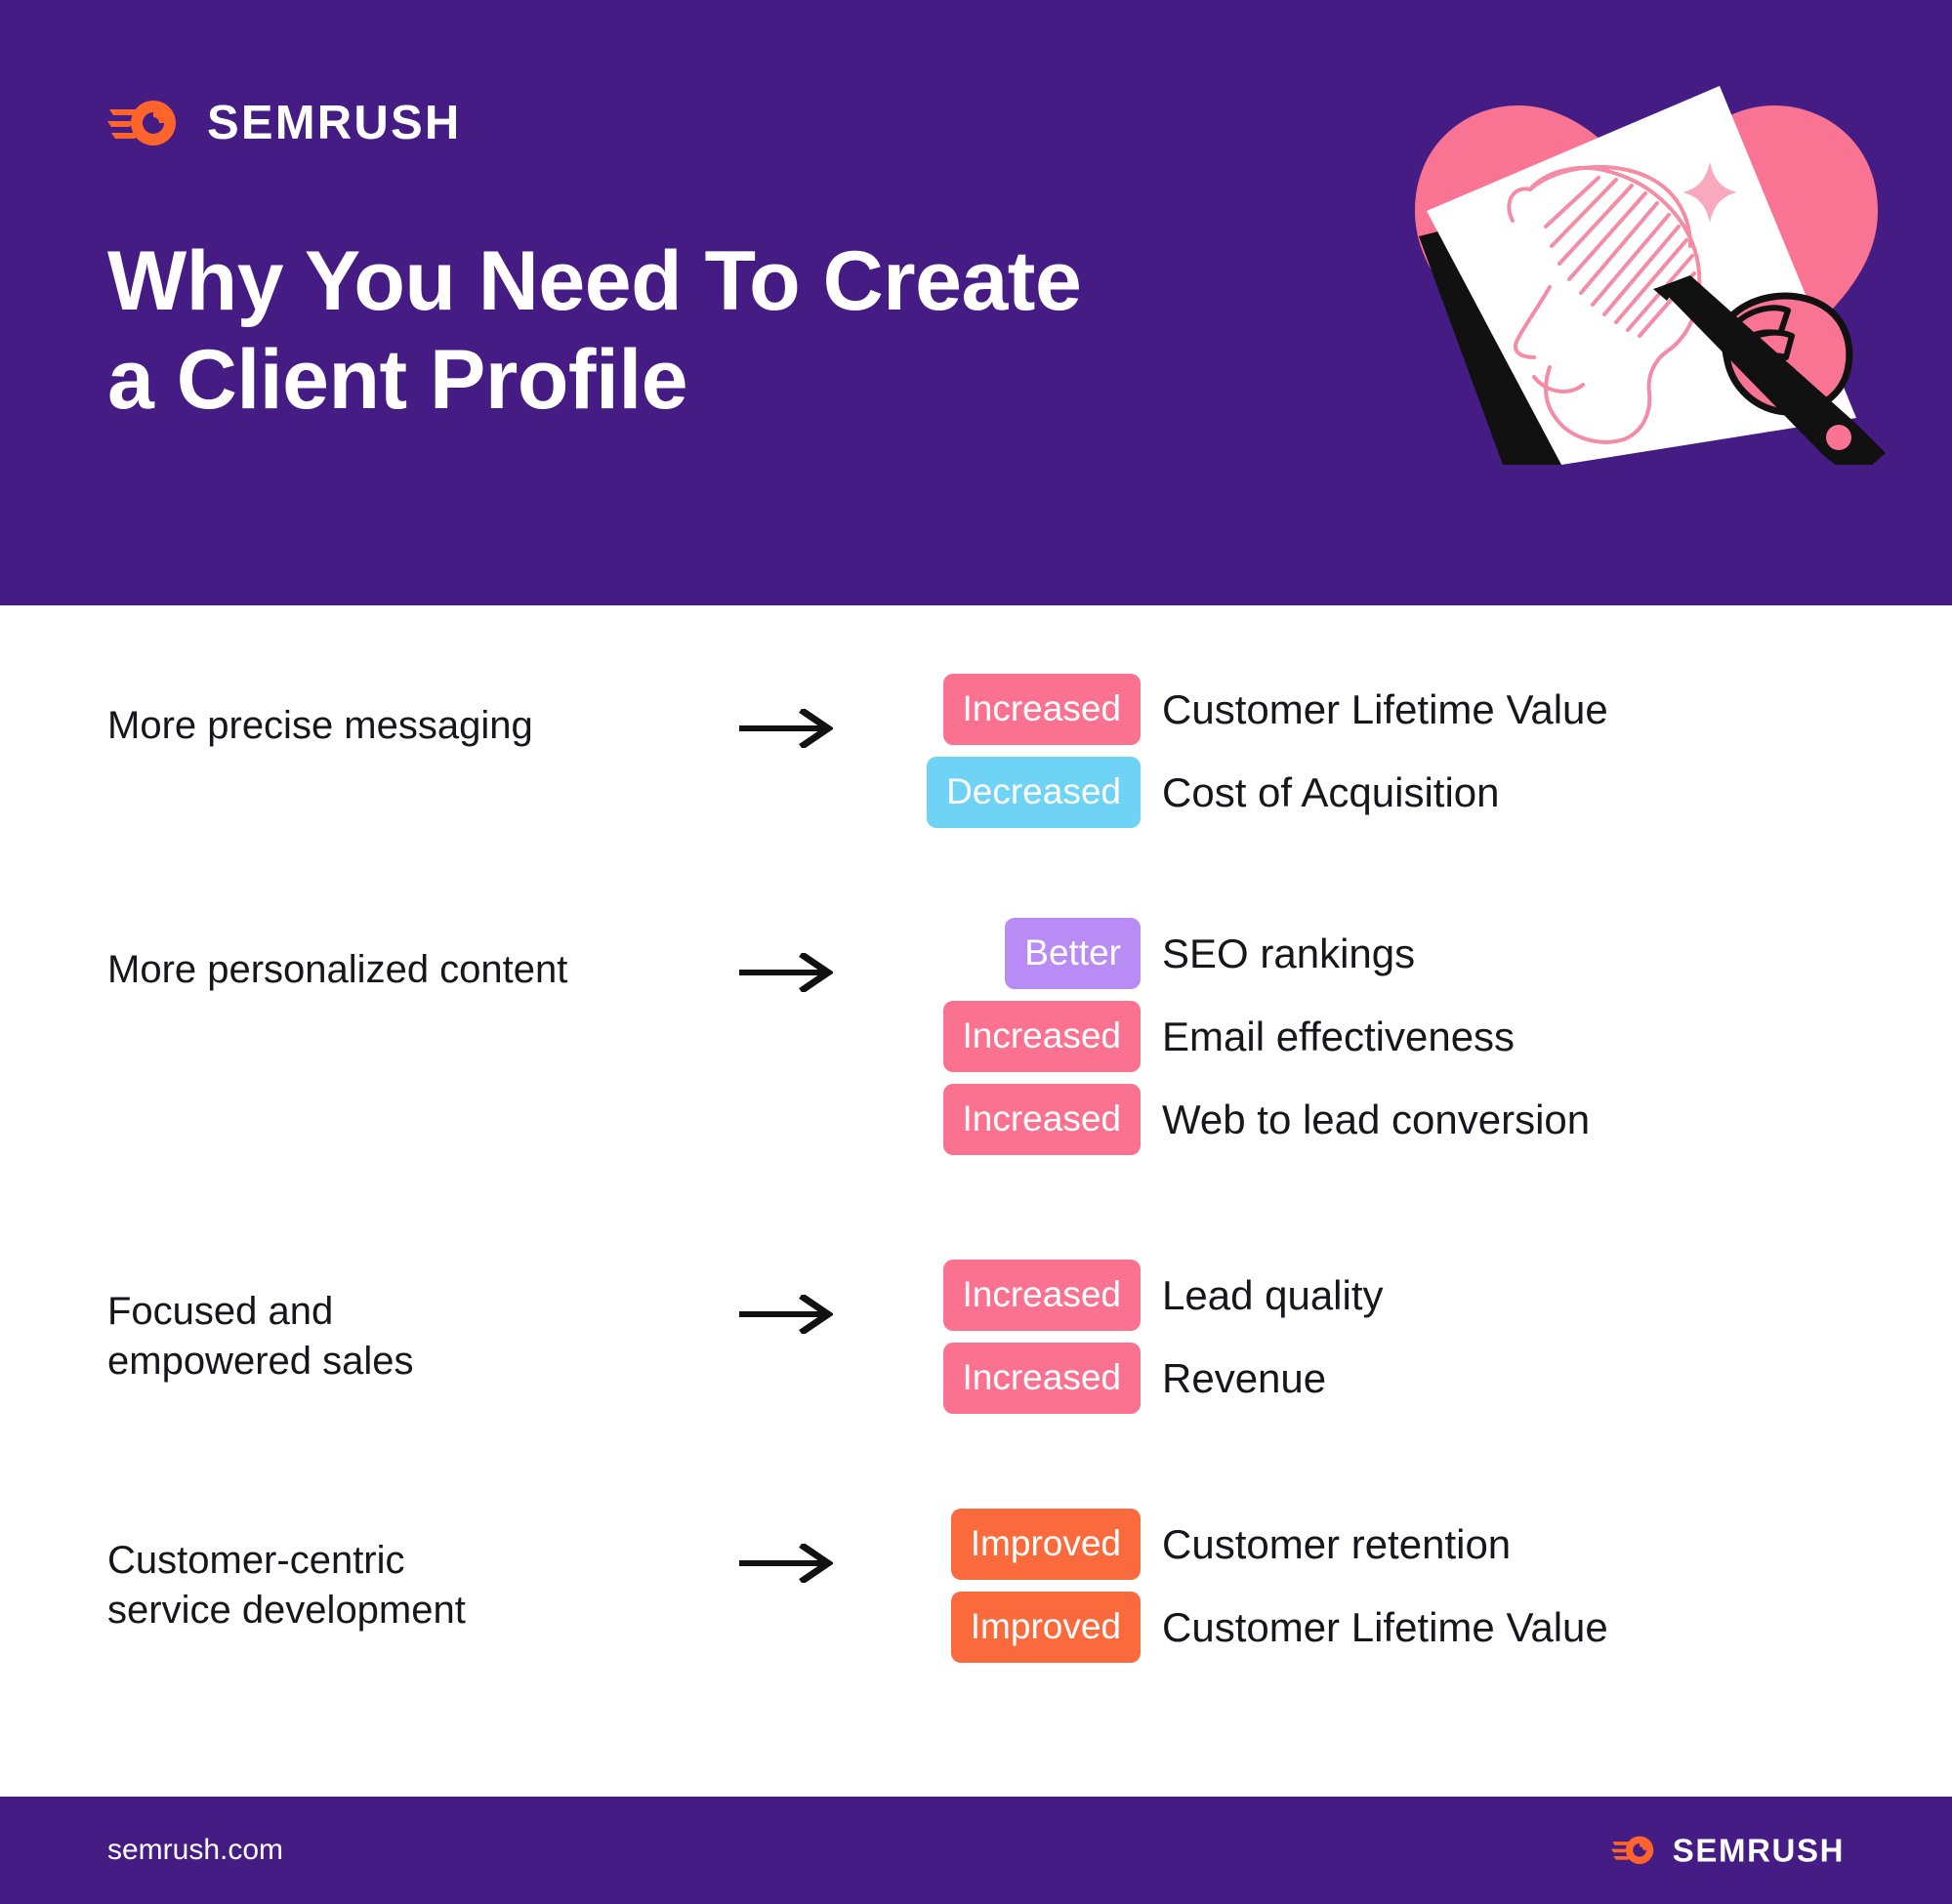 The image size is (1952, 1904). I want to click on page-title-line-2: a Client Profile, so click(397, 379).